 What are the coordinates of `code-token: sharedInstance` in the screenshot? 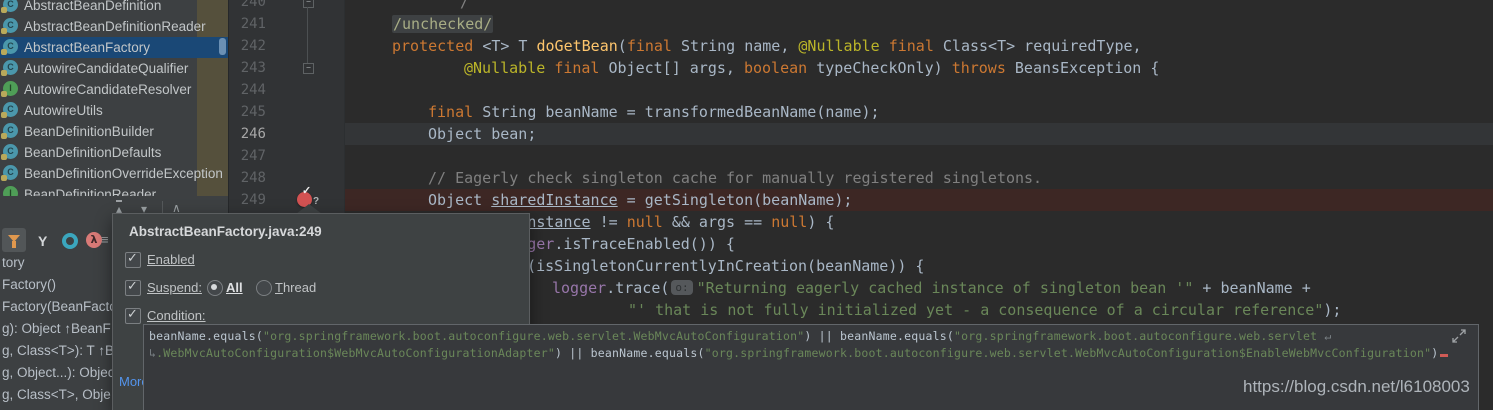 It's located at (554, 200).